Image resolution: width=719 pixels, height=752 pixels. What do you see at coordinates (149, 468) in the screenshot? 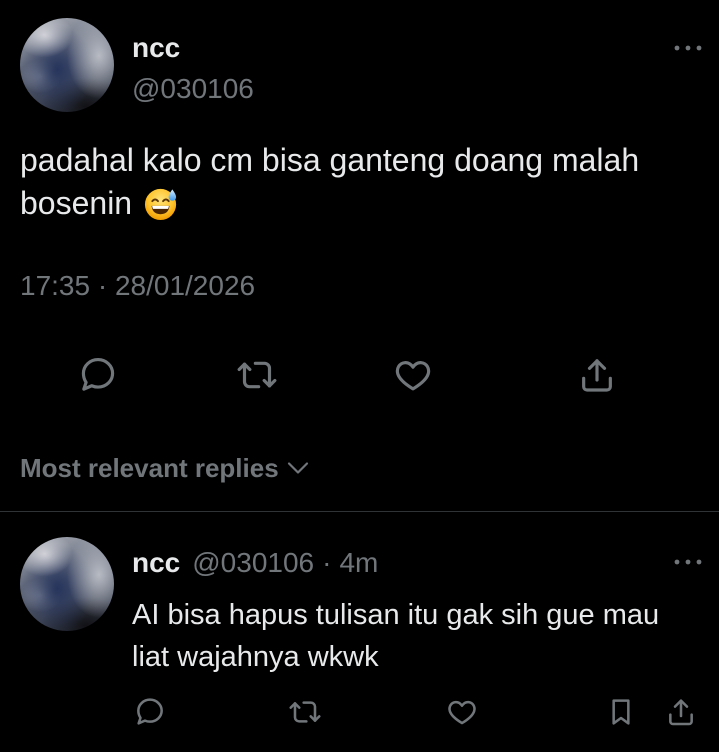
I see `replies-sort-label: Most relevant replies` at bounding box center [149, 468].